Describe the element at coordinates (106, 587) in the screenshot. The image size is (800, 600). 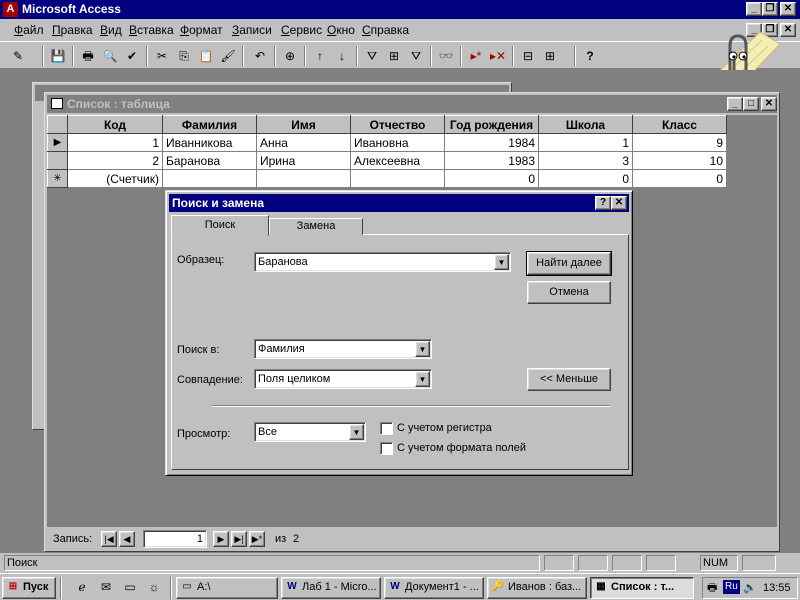
I see `outlook-express-icon: ✉` at that location.